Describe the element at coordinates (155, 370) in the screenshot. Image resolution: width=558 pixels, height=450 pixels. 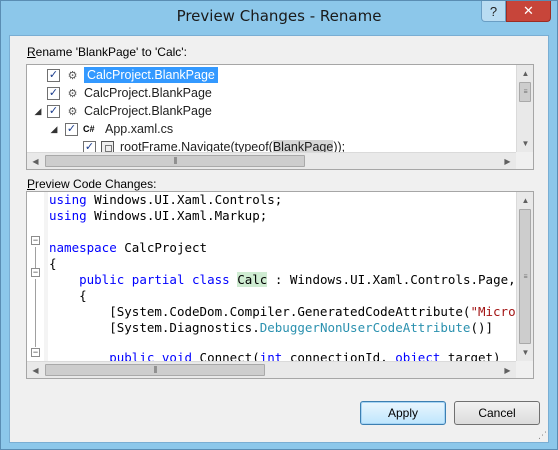
I see `code-horizontal-thumb: |||` at that location.